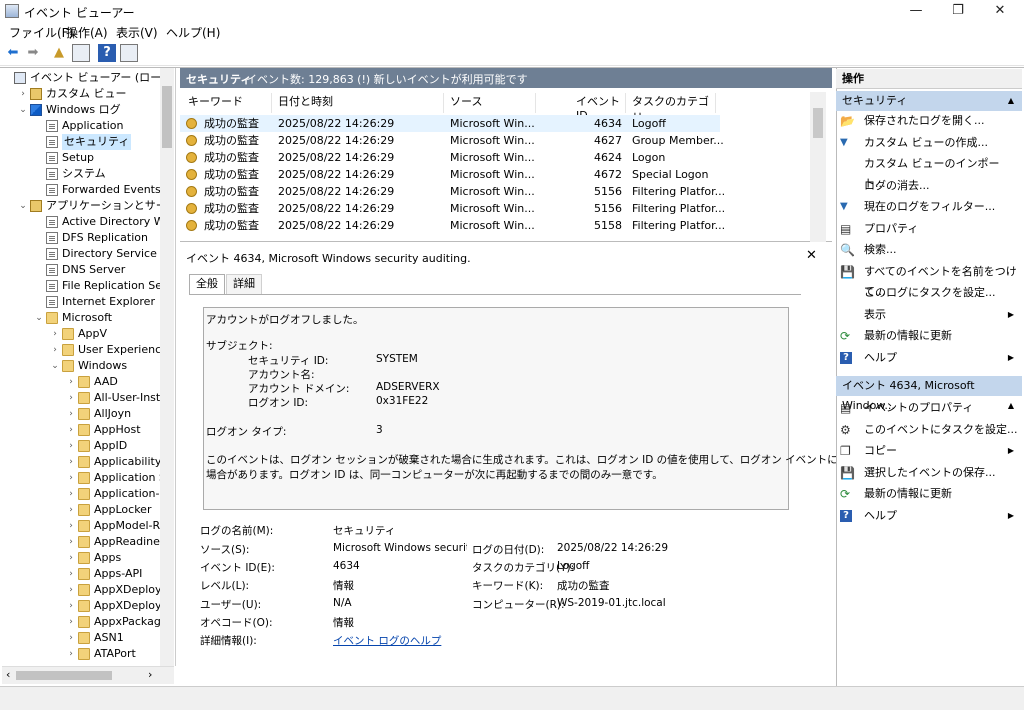  What do you see at coordinates (82, 446) in the screenshot?
I see `tree-item: › AppID` at bounding box center [82, 446].